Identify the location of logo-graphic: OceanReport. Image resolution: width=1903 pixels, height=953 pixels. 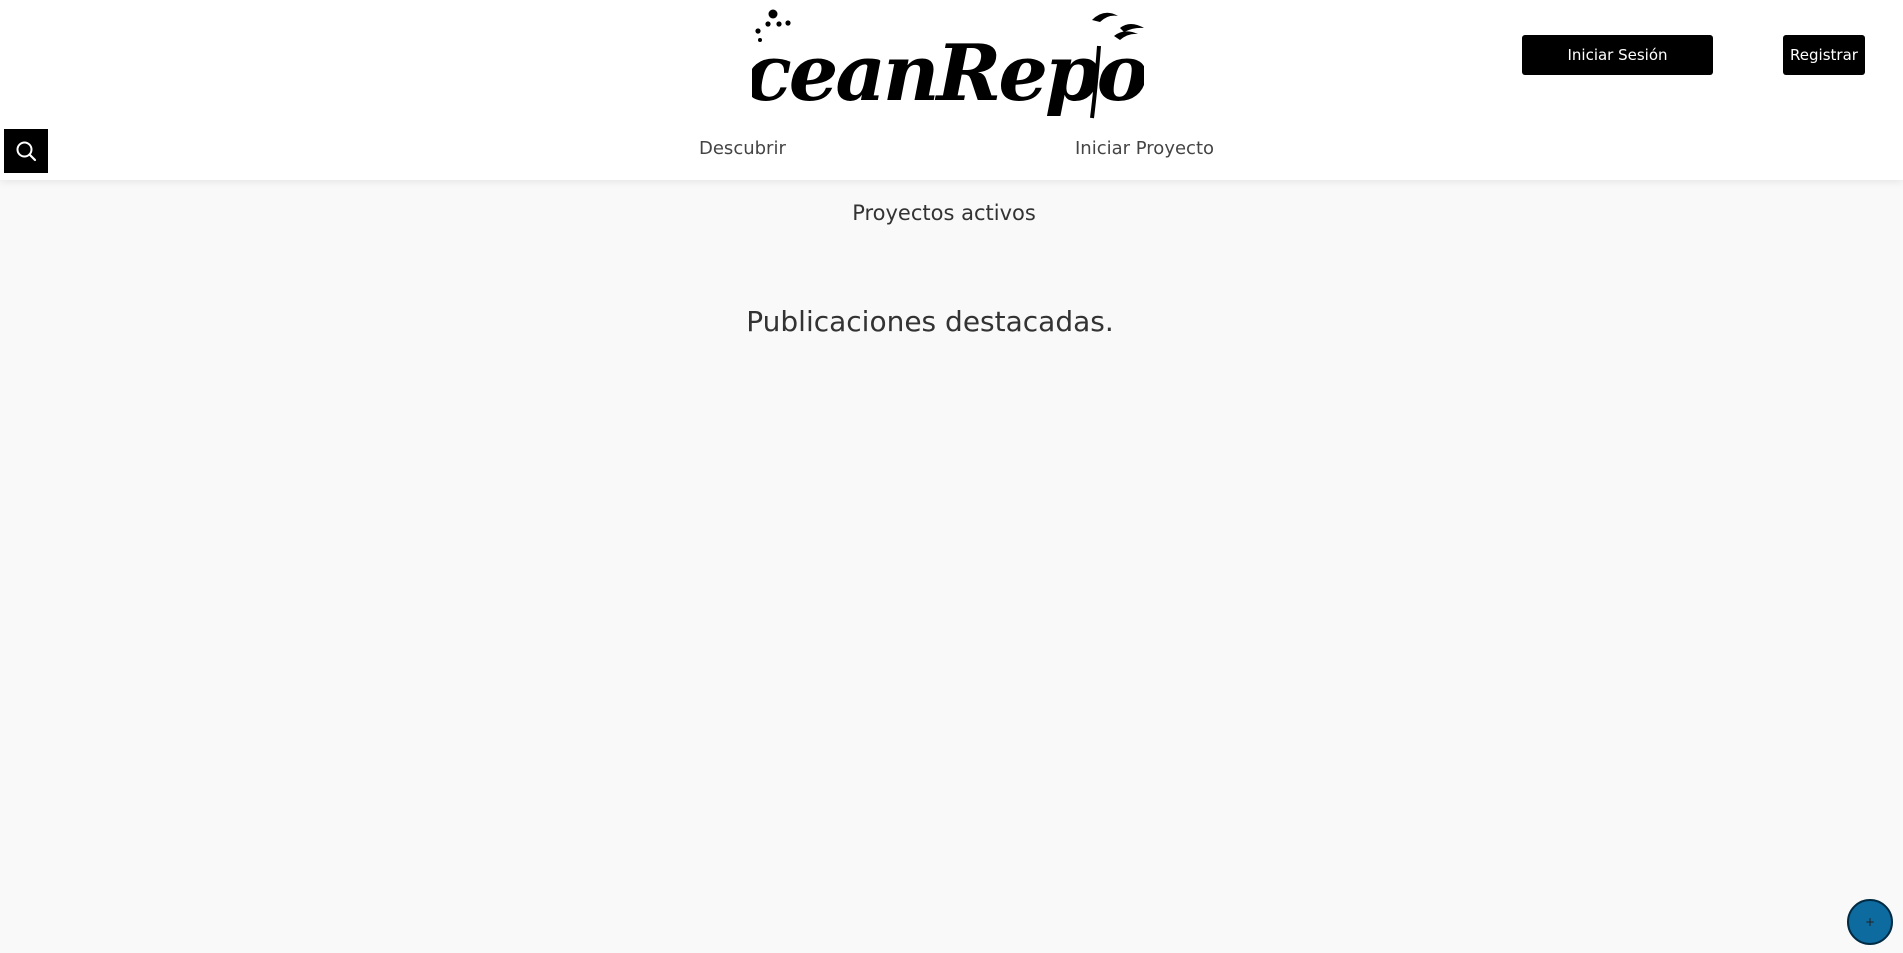
(948, 64).